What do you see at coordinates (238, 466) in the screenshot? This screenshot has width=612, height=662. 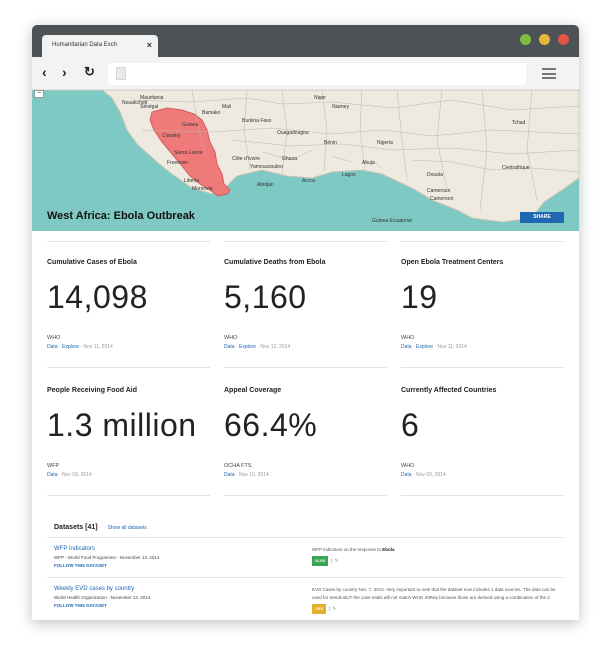 I see `stat-source: OCHA FTS` at bounding box center [238, 466].